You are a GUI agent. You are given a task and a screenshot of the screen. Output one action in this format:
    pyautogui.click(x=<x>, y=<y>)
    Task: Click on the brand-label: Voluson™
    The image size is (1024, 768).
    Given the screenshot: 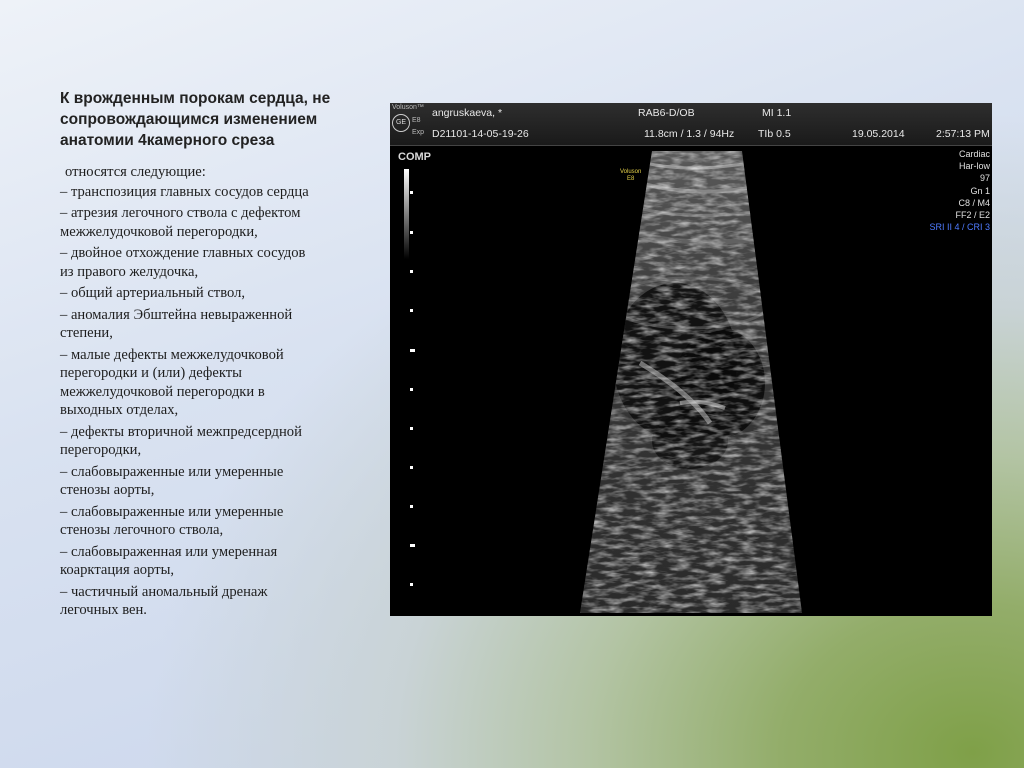 What is the action you would take?
    pyautogui.click(x=408, y=107)
    